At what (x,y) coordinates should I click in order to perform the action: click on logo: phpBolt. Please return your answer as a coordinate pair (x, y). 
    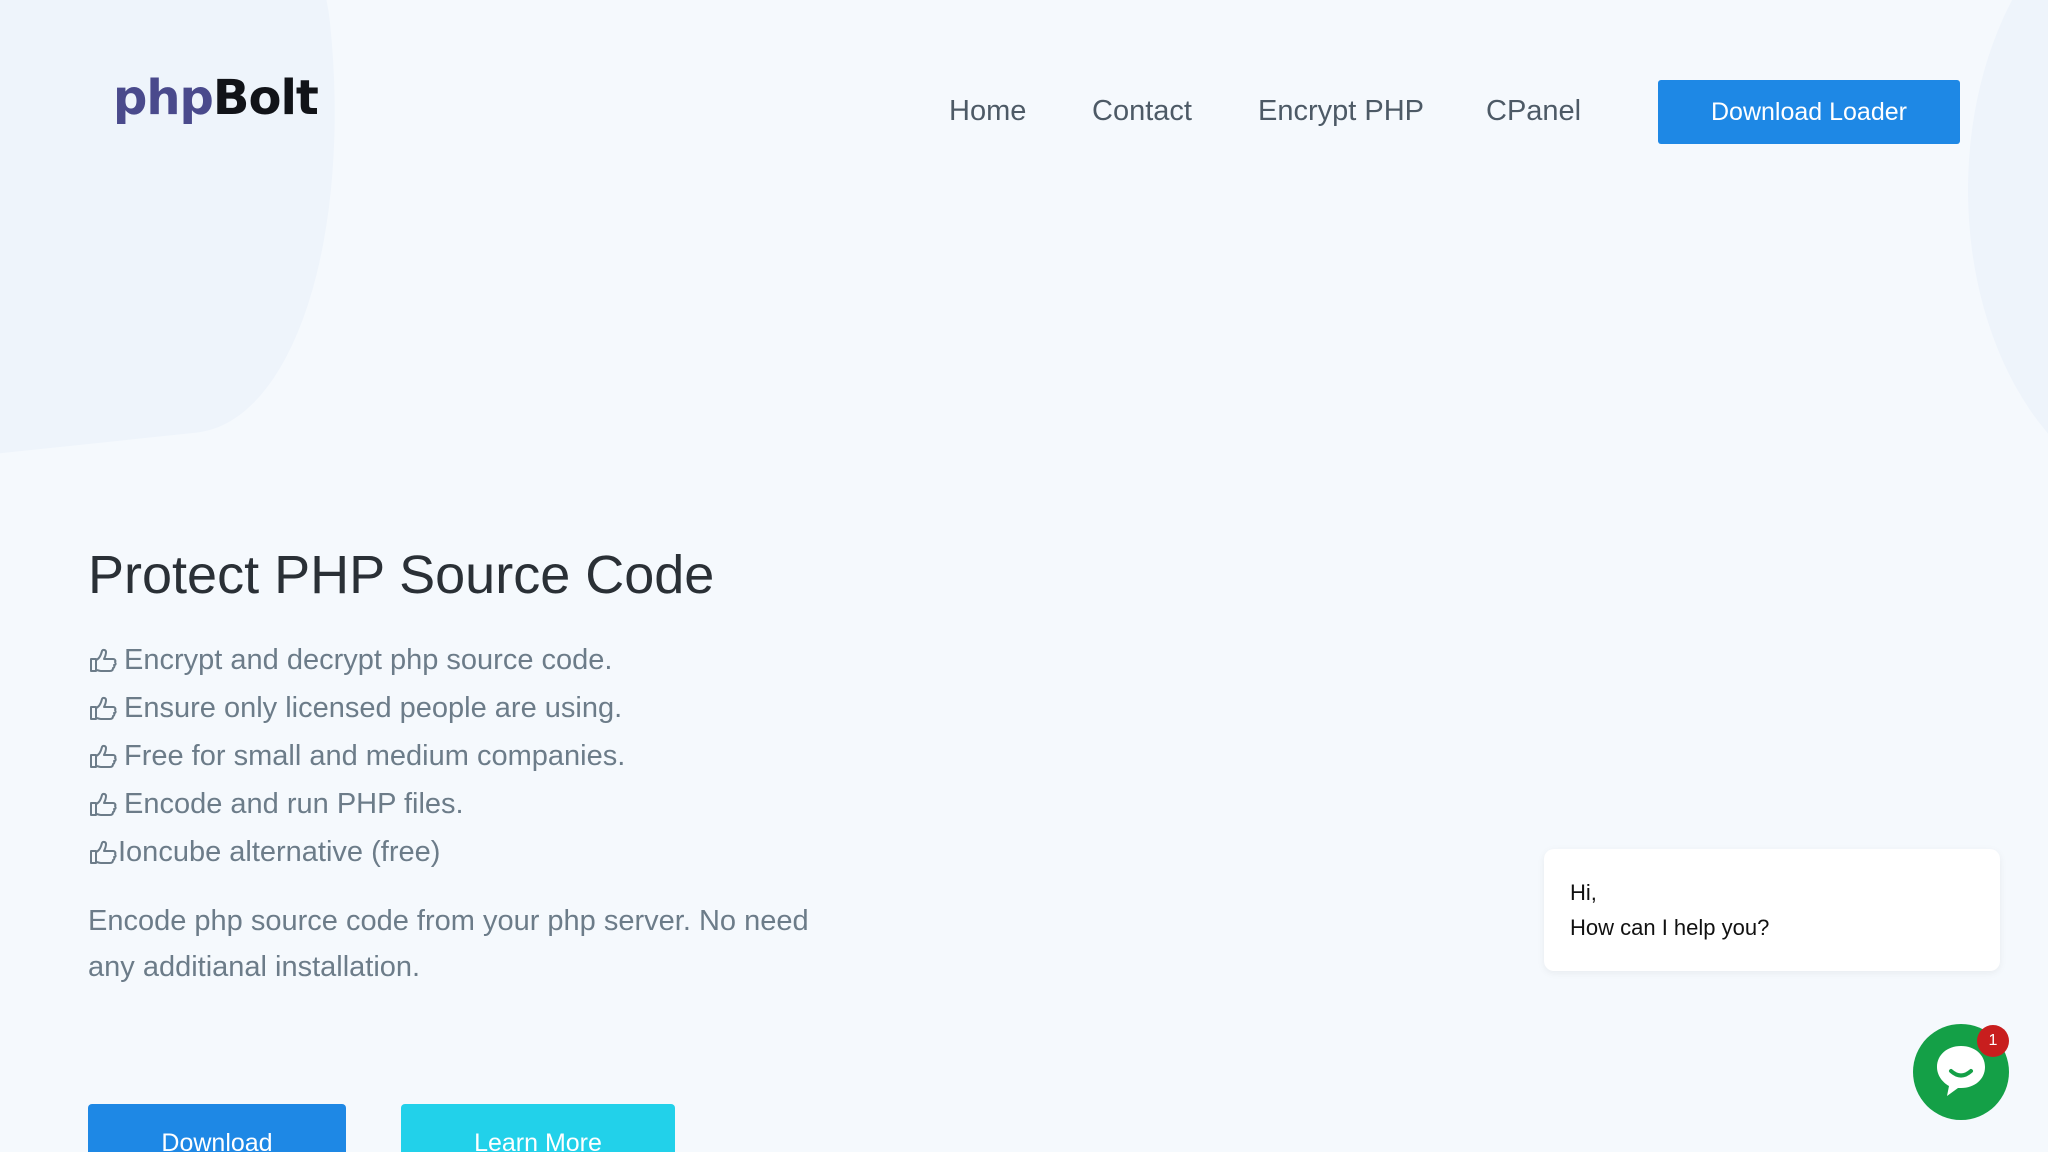
    Looking at the image, I should click on (216, 98).